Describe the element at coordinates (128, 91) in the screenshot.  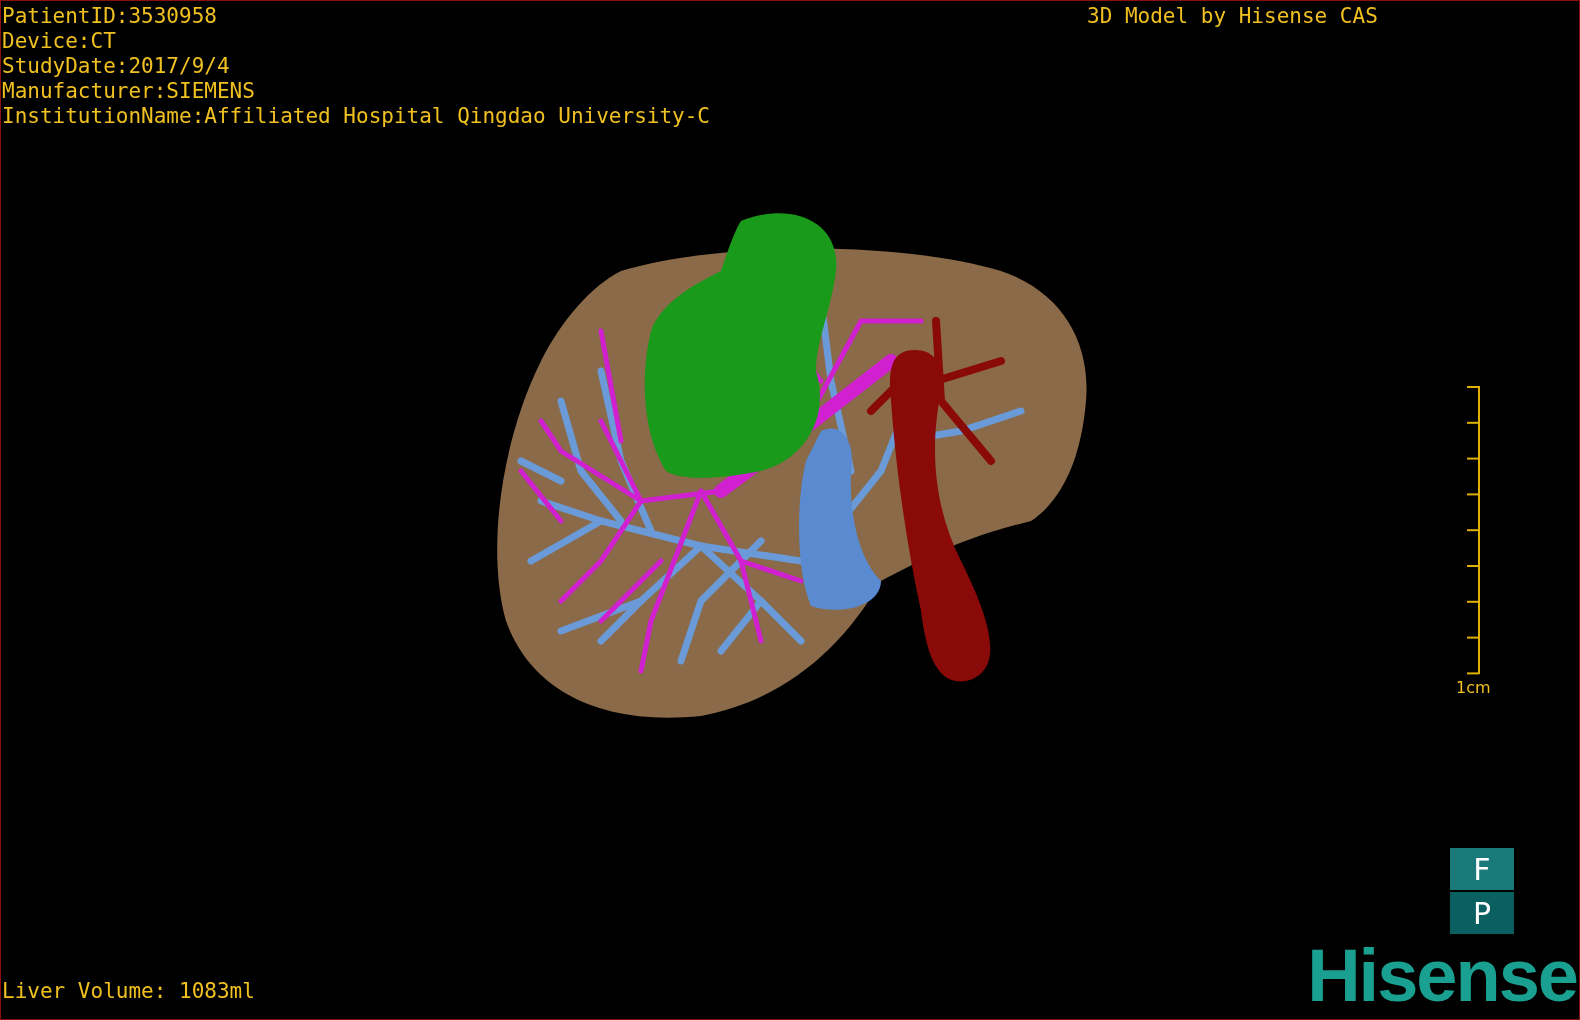
I see `patient-info-text: Manufacturer:SIEMENS` at that location.